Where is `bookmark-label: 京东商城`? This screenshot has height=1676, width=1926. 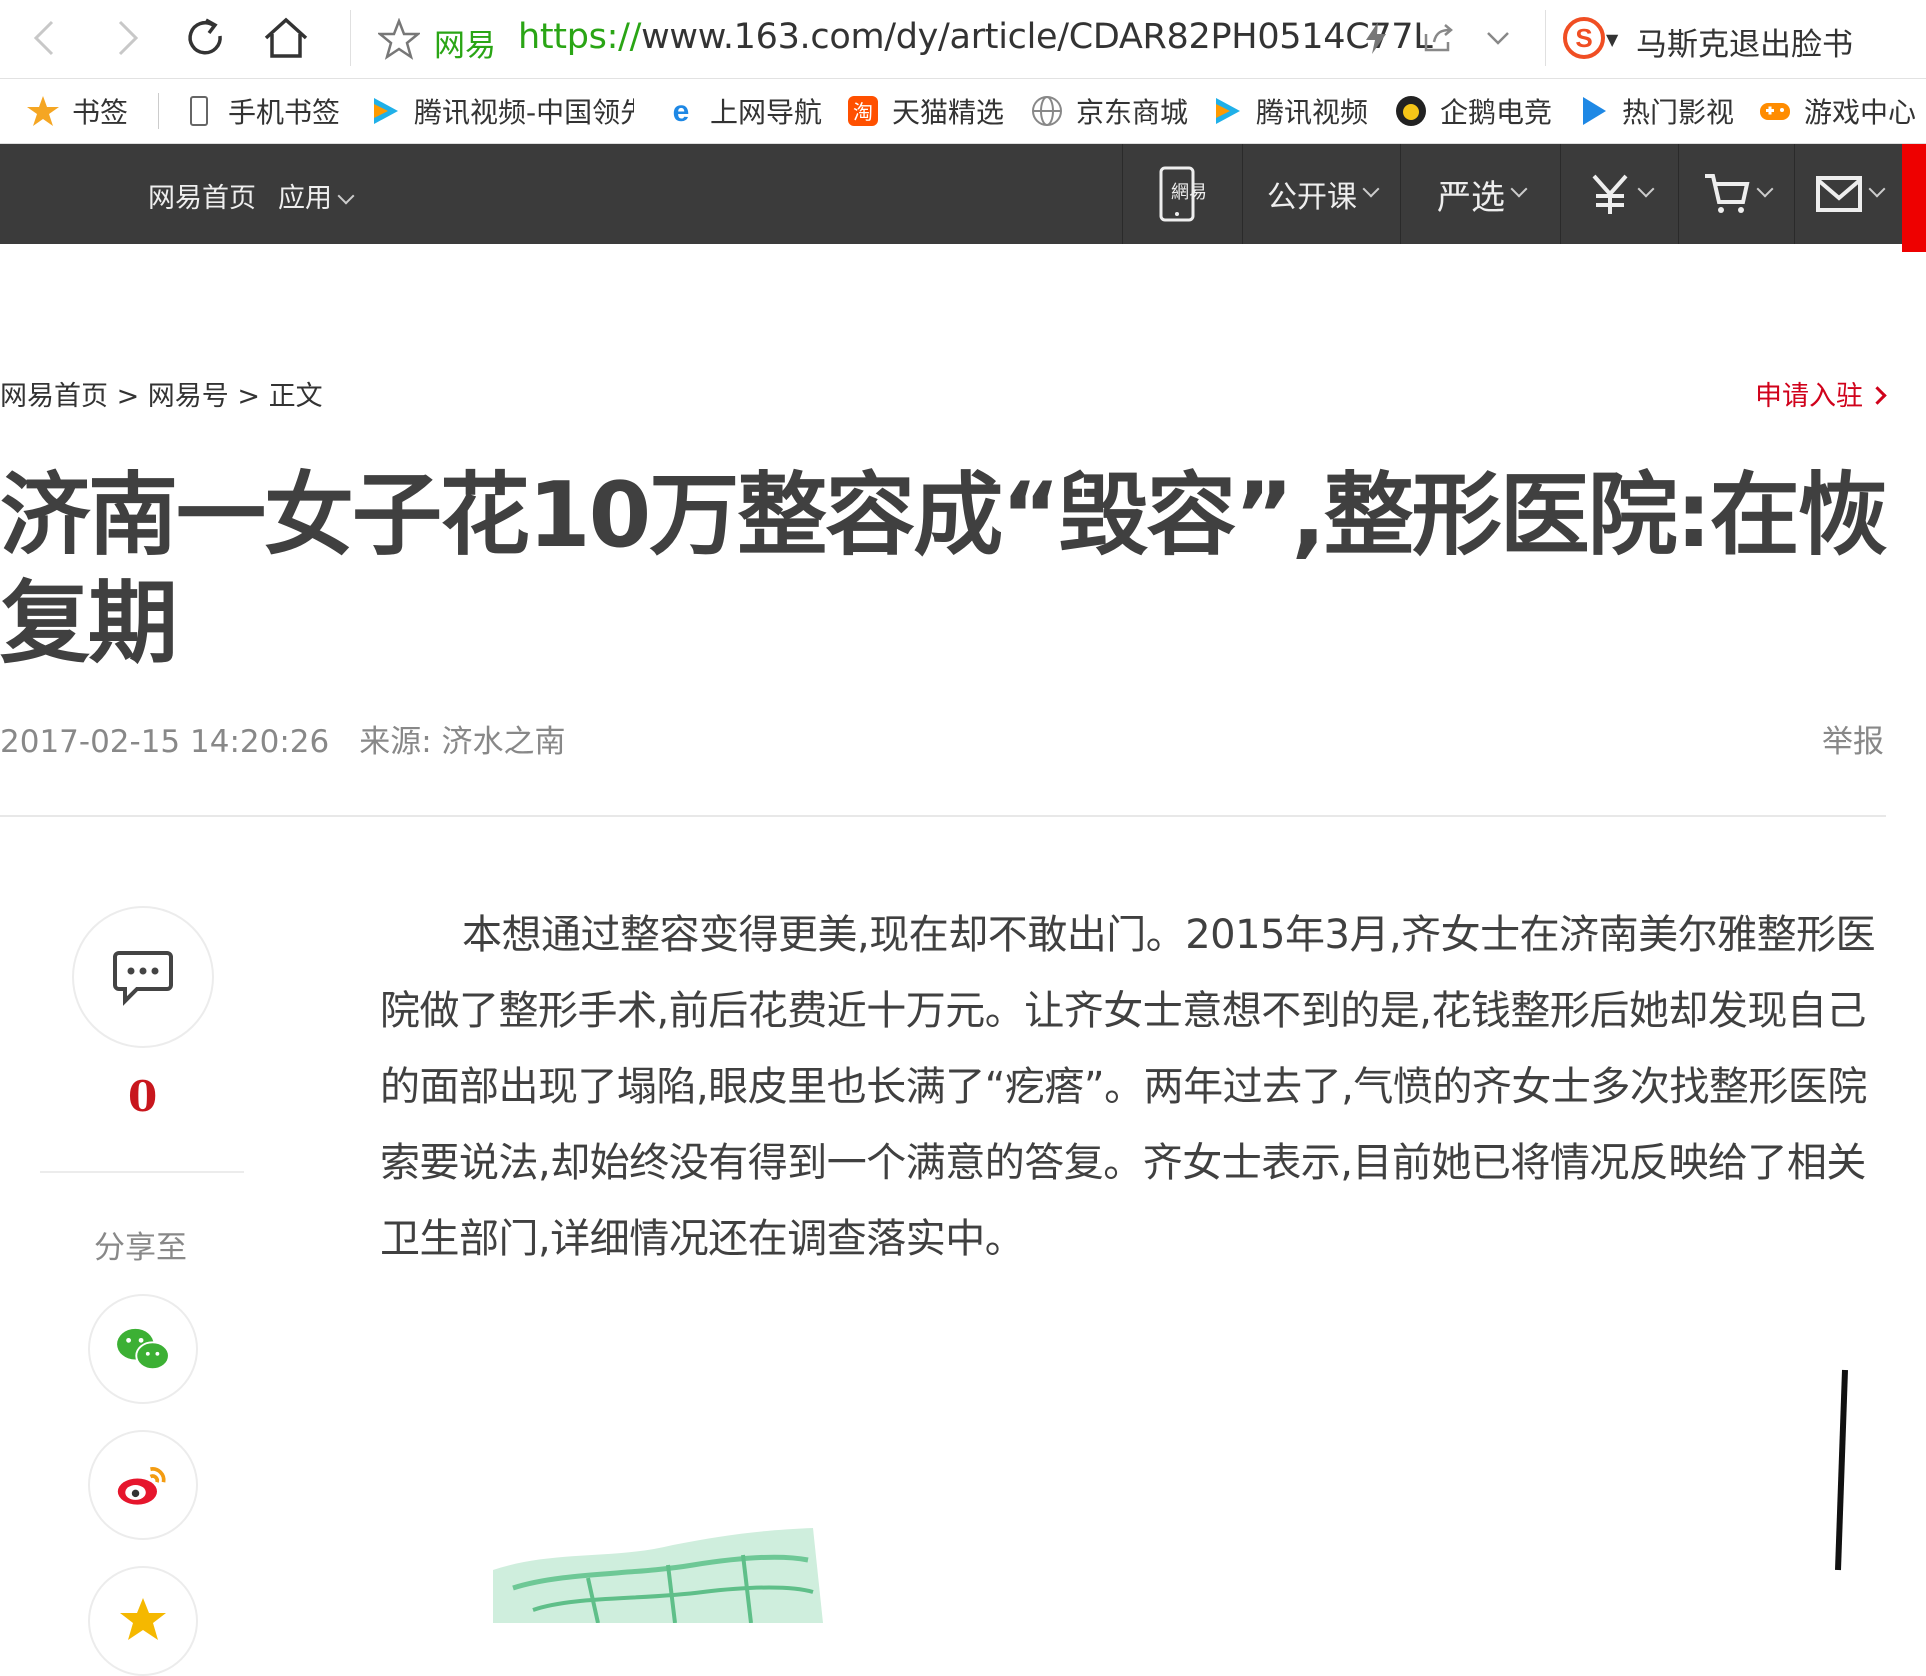 bookmark-label: 京东商城 is located at coordinates (1132, 112).